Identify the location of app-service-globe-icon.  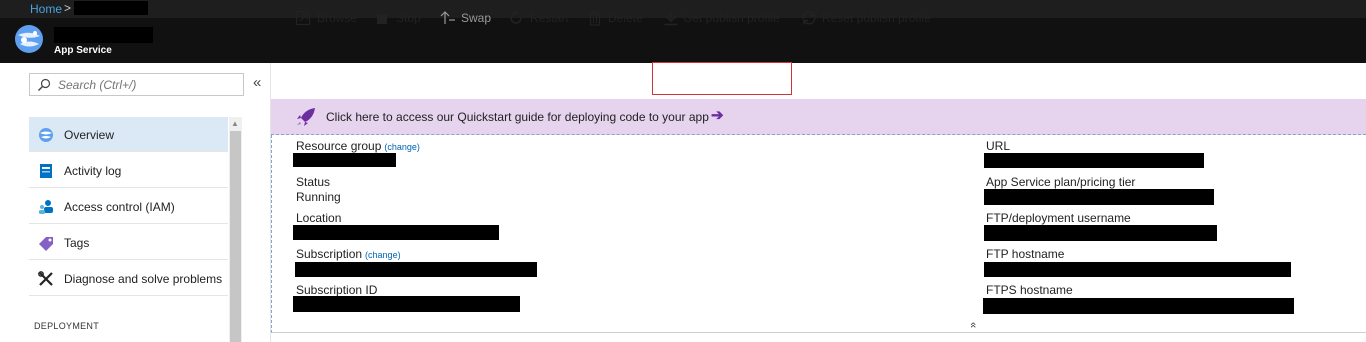
(29, 39).